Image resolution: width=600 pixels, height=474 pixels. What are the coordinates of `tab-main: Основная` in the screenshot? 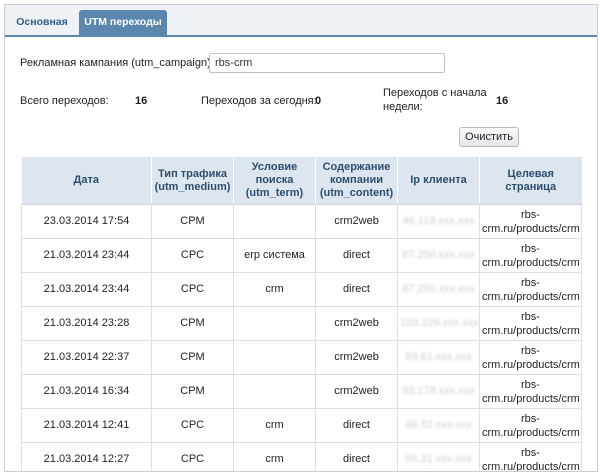 It's located at (42, 23).